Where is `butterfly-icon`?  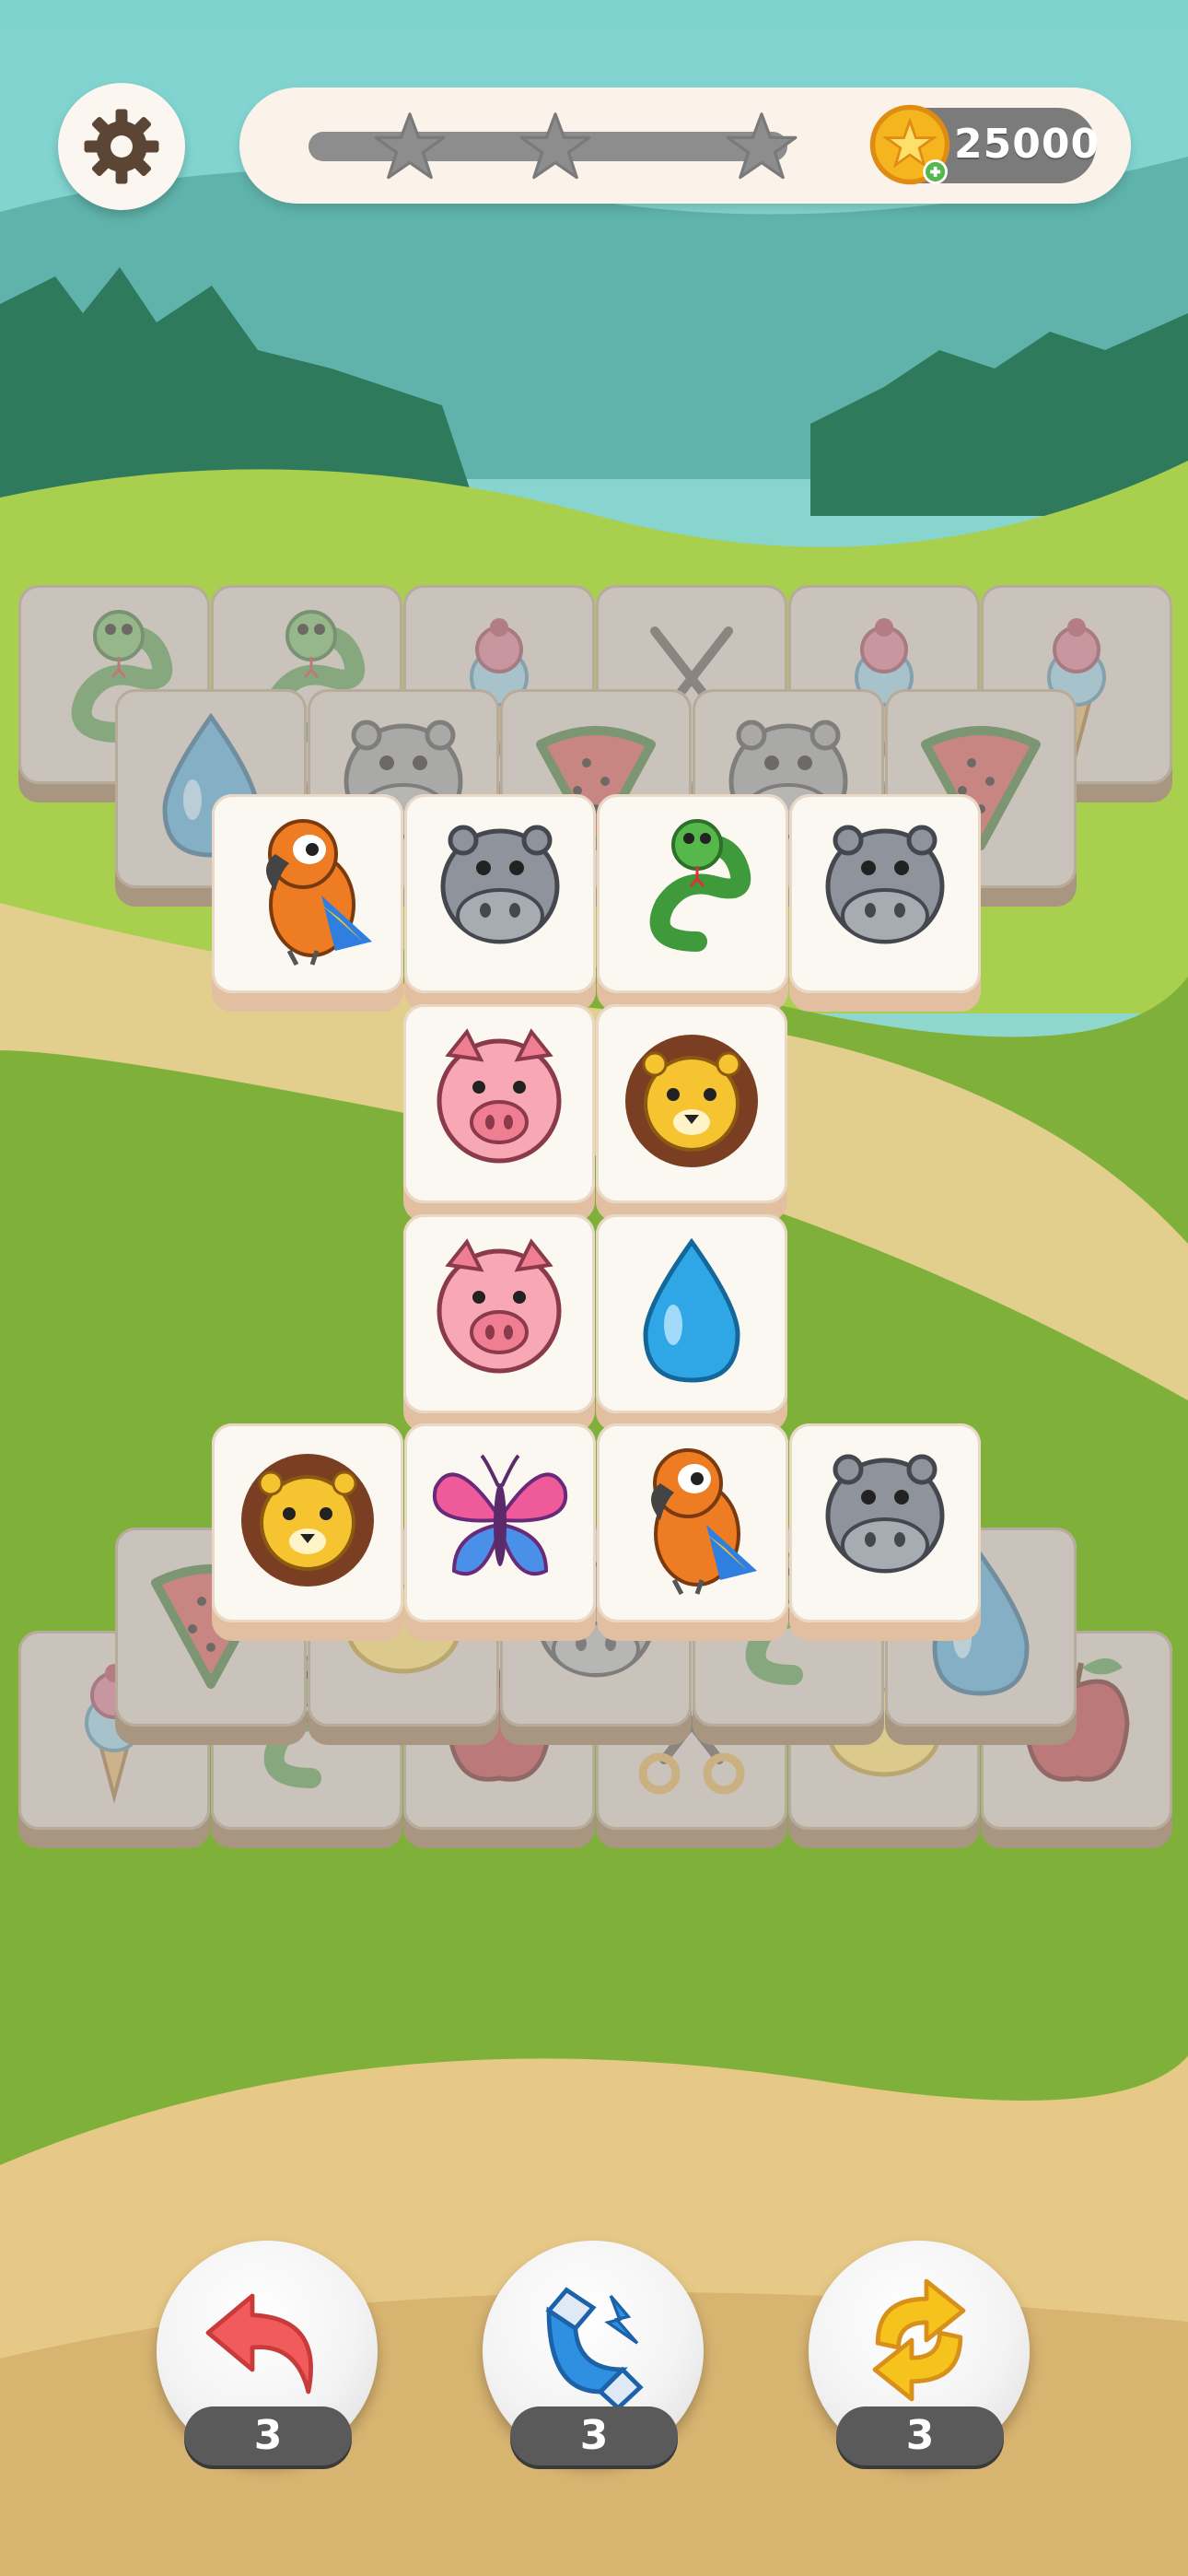 butterfly-icon is located at coordinates (500, 1515).